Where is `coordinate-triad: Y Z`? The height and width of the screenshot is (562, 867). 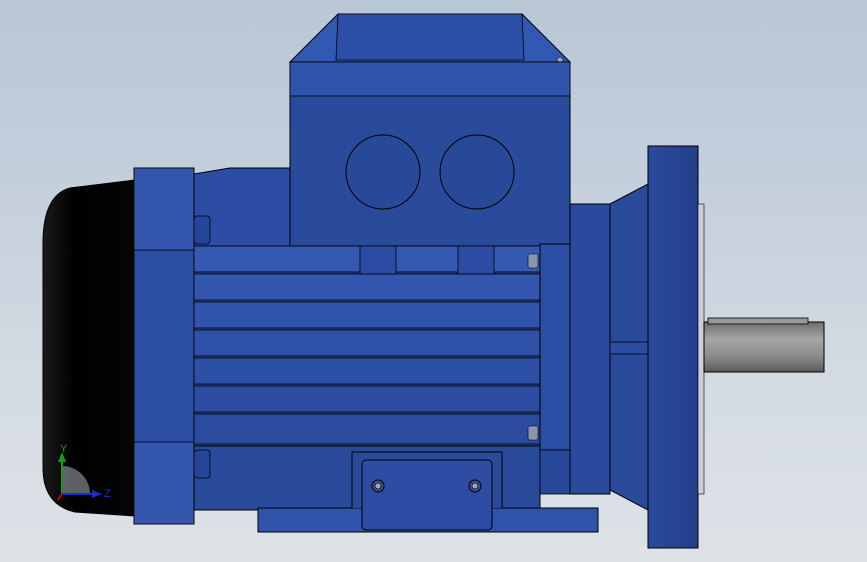 coordinate-triad: Y Z is located at coordinates (84, 472).